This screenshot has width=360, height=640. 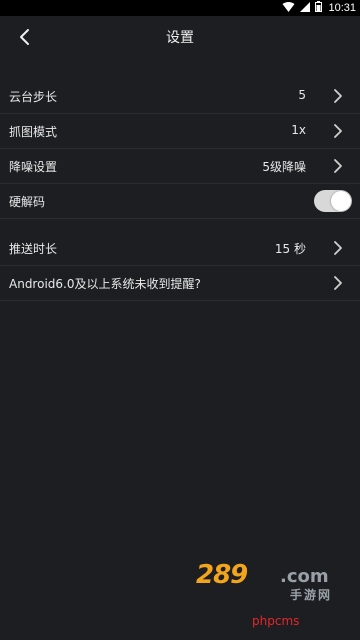 What do you see at coordinates (27, 202) in the screenshot?
I see `setting-label: 硬解码` at bounding box center [27, 202].